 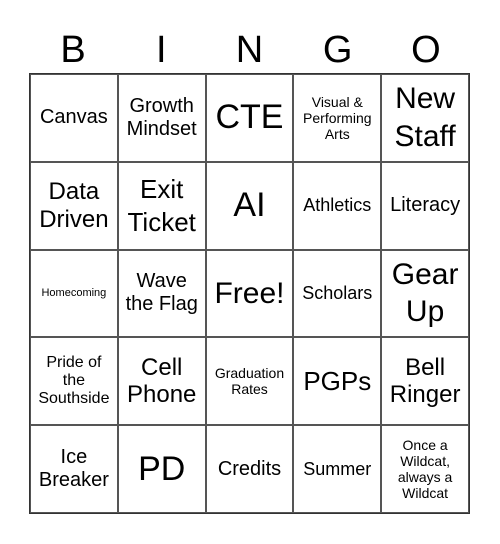 I want to click on bingo-cell: Homecoming, so click(x=74, y=293).